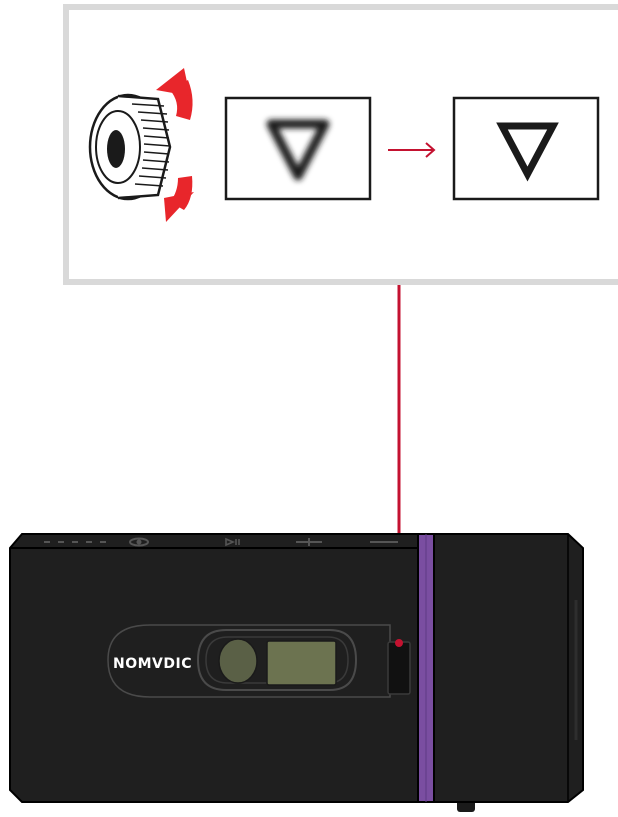 This screenshot has height=817, width=618. What do you see at coordinates (399, 668) in the screenshot?
I see `focus-wheel` at bounding box center [399, 668].